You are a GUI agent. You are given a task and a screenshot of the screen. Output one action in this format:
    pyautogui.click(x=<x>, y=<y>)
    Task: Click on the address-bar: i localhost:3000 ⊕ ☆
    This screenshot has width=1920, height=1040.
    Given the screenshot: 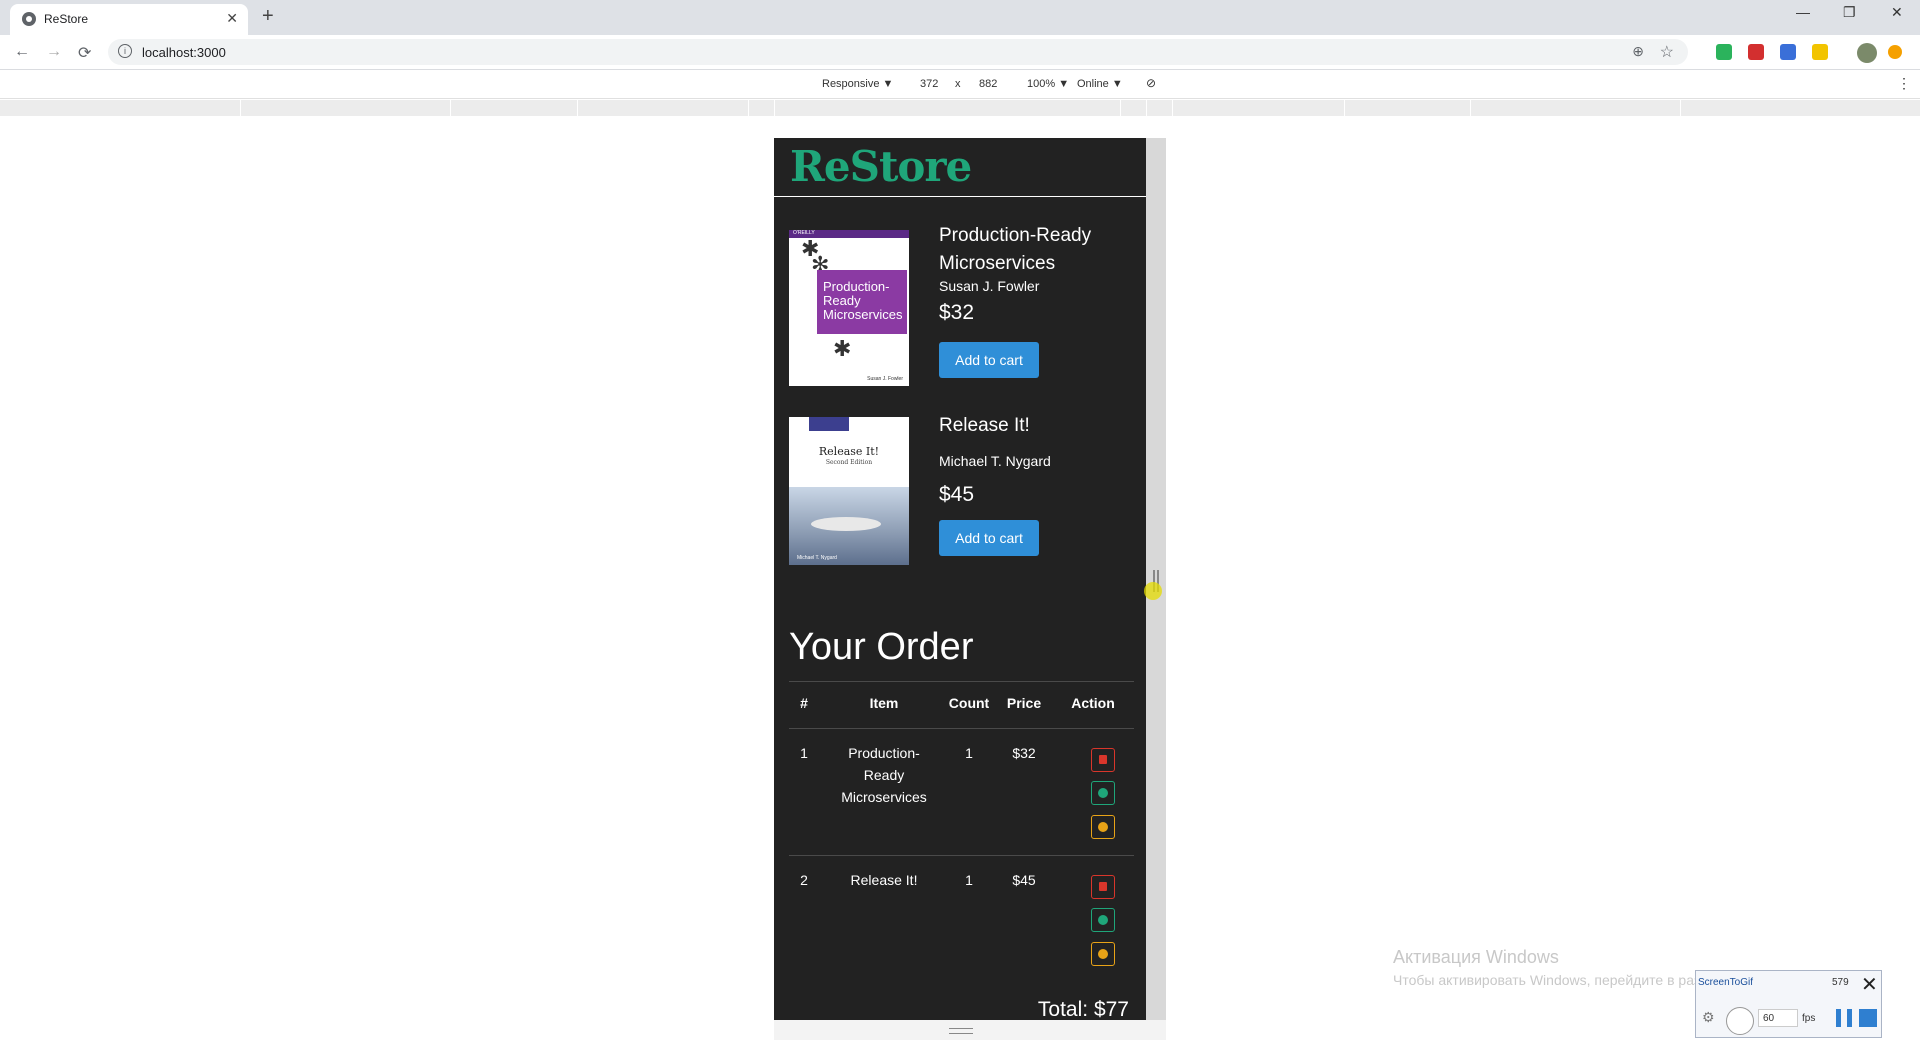 What is the action you would take?
    pyautogui.click(x=898, y=52)
    